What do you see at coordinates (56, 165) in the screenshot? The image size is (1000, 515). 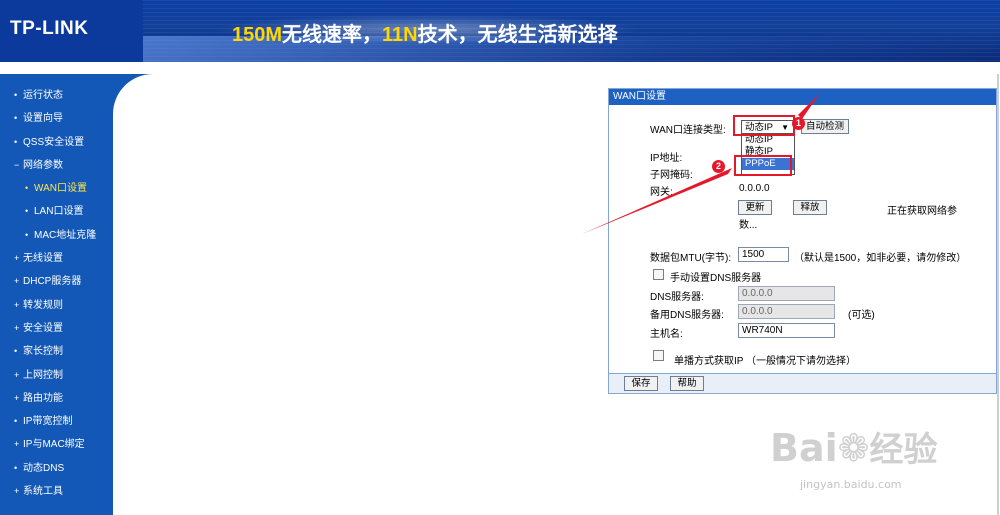 I see `sidebar-item-network: − 网络参数` at bounding box center [56, 165].